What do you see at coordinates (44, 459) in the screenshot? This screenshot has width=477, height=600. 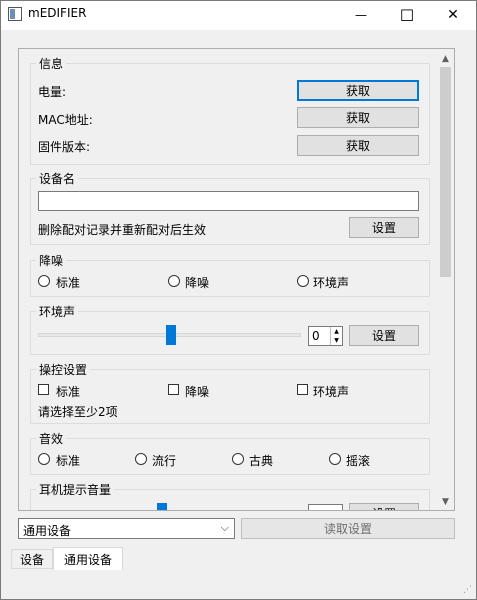 I see `sound-standard-radio` at bounding box center [44, 459].